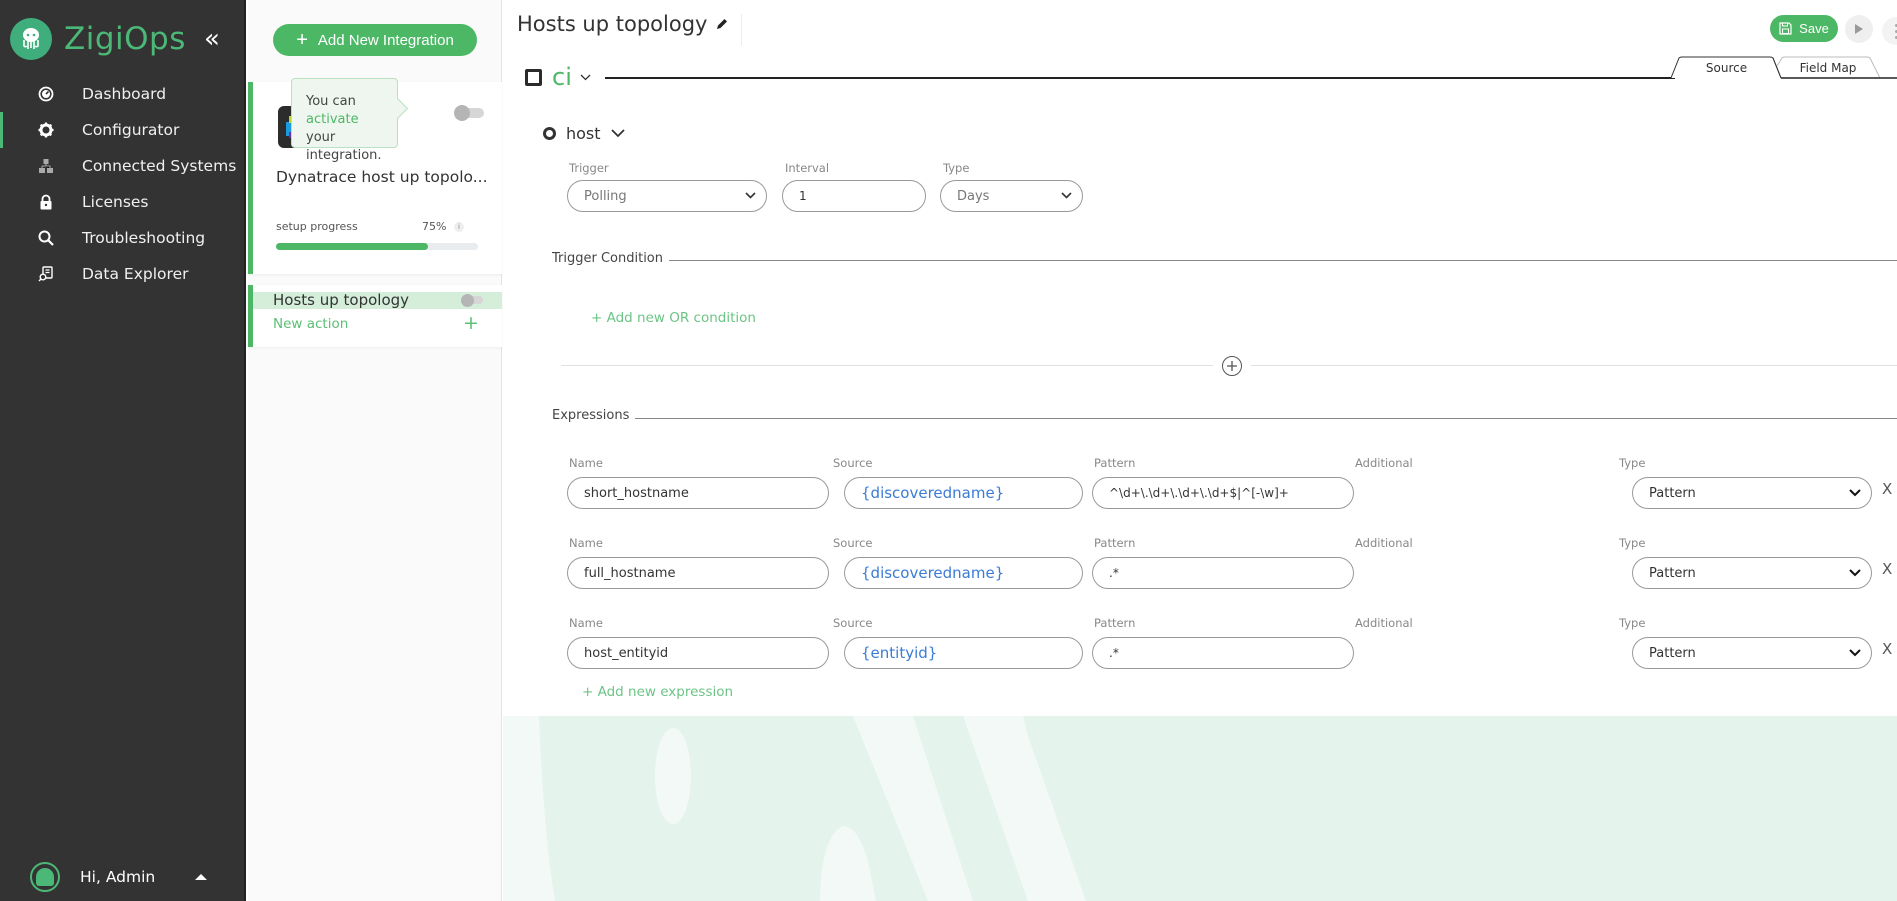 Image resolution: width=1897 pixels, height=901 pixels. I want to click on type-select: Days, so click(1011, 196).